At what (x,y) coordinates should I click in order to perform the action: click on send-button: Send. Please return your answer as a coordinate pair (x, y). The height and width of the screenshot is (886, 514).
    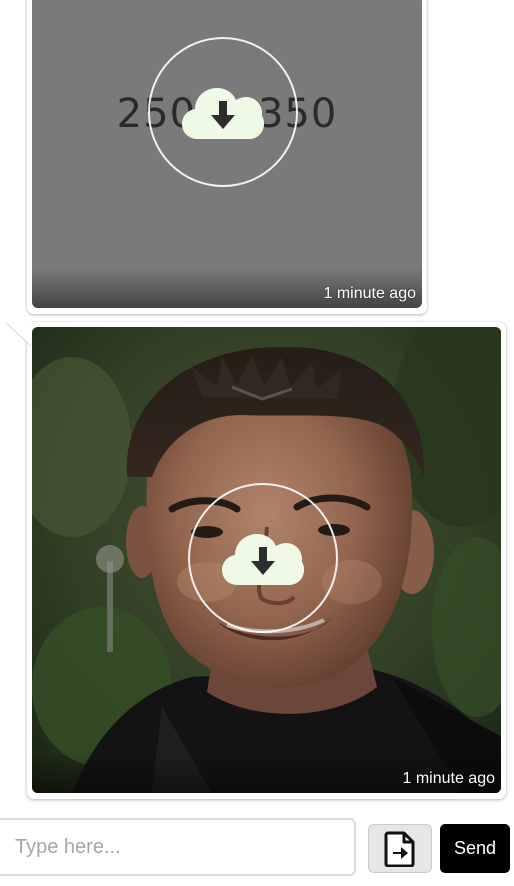
    Looking at the image, I should click on (475, 848).